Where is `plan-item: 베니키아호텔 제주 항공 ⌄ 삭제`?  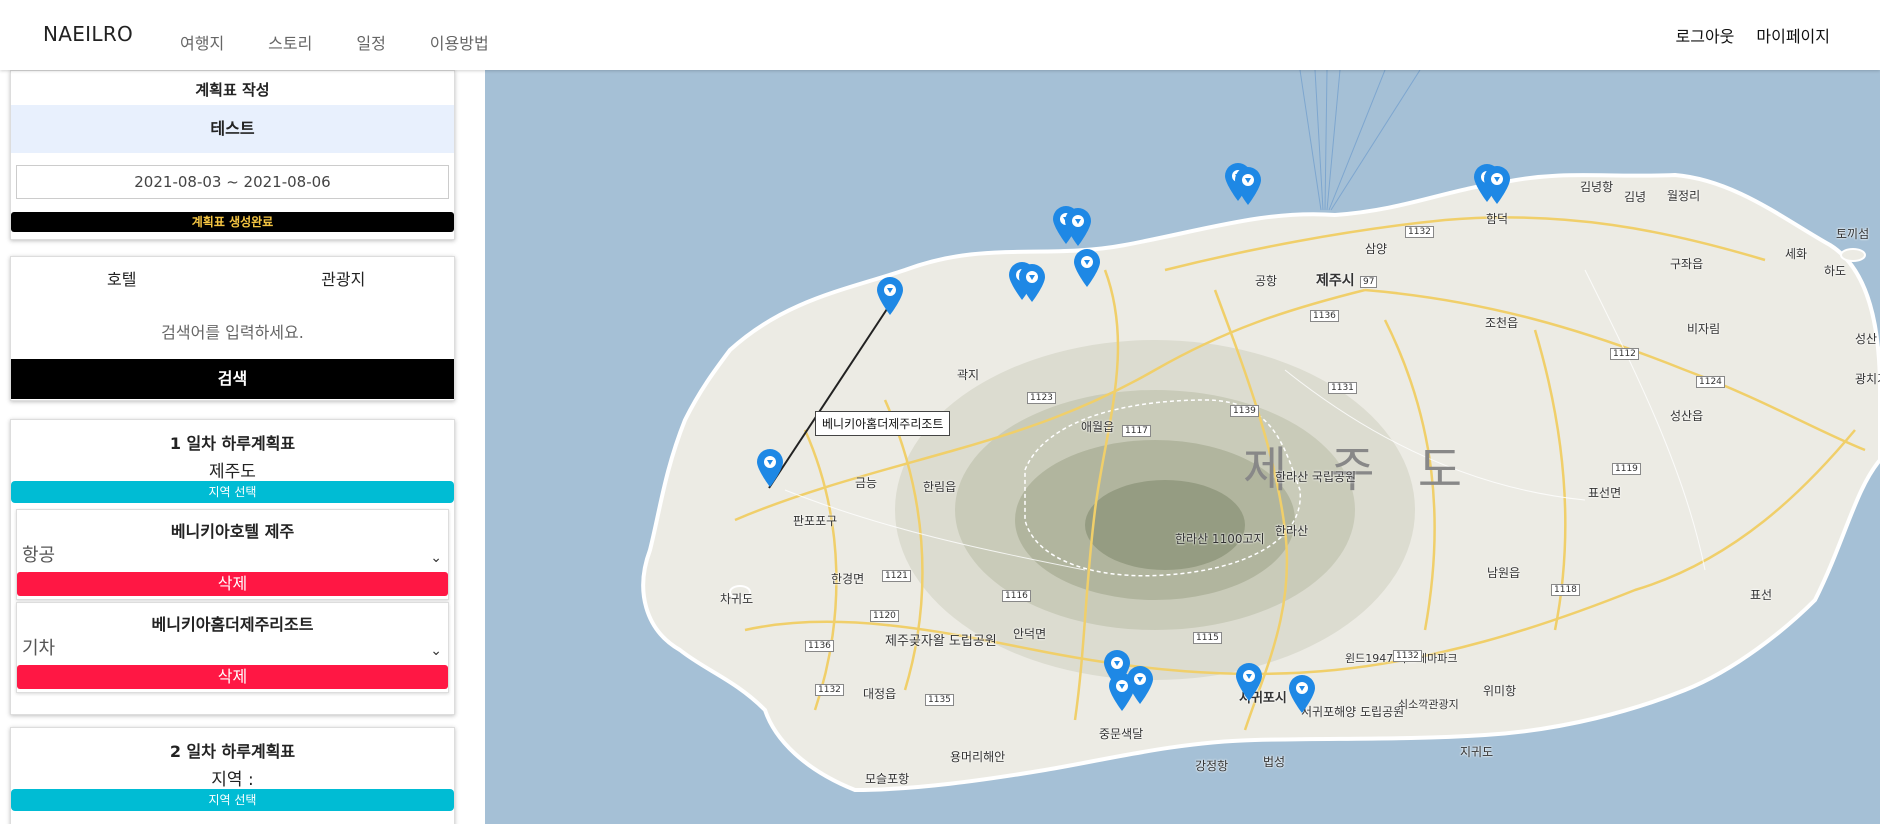 plan-item: 베니키아호텔 제주 항공 ⌄ 삭제 is located at coordinates (232, 554).